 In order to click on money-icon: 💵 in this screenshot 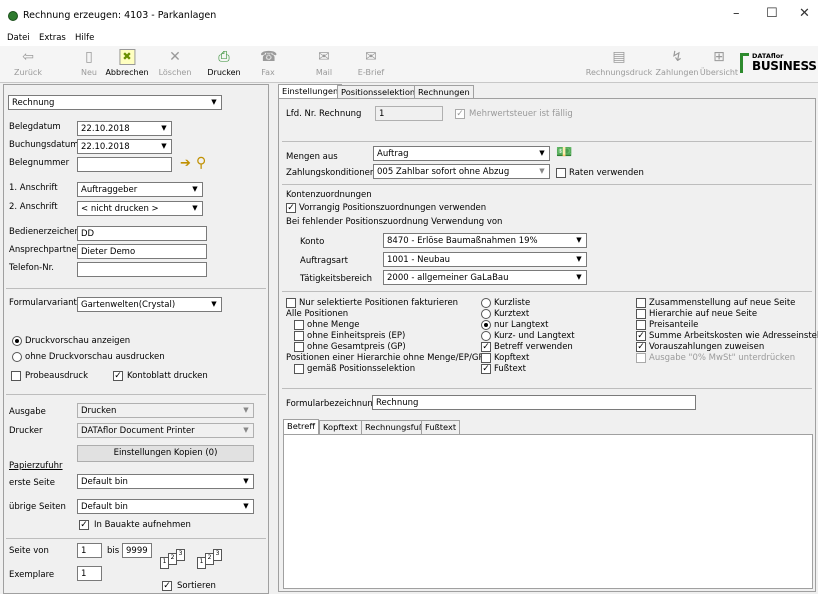, I will do `click(564, 152)`.